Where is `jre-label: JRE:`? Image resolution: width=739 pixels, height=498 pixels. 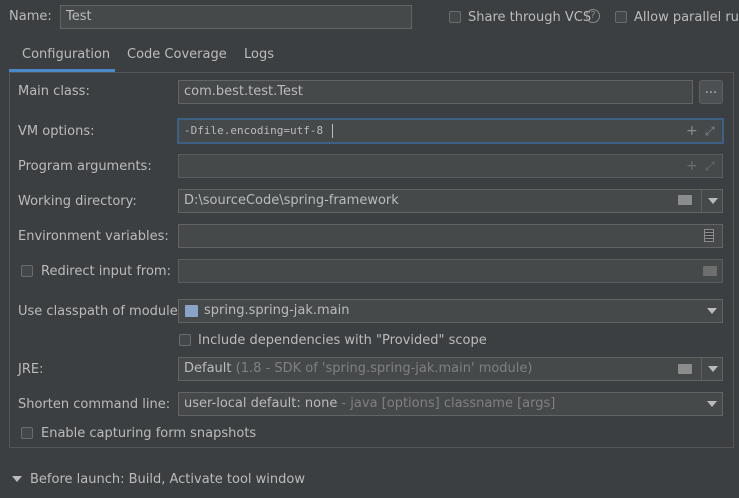
jre-label: JRE: is located at coordinates (31, 369).